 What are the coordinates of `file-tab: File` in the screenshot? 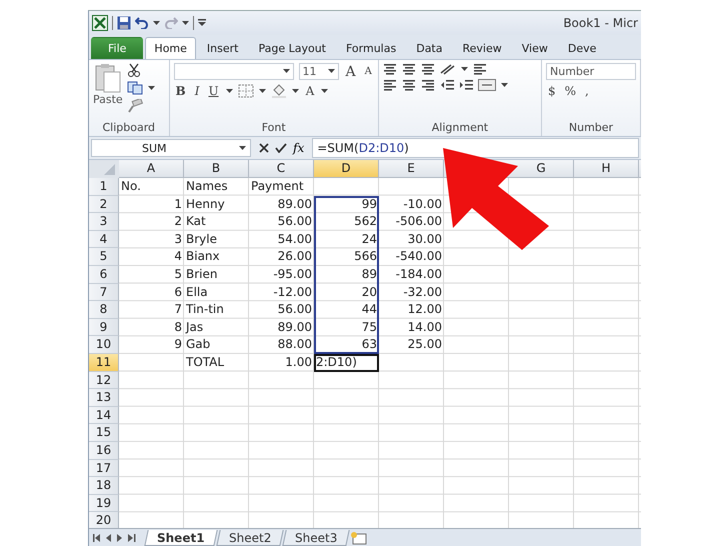 It's located at (117, 48).